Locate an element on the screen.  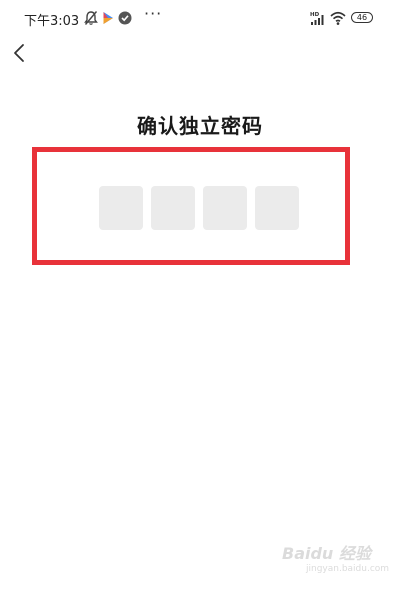
battery-icon: 46 is located at coordinates (362, 17).